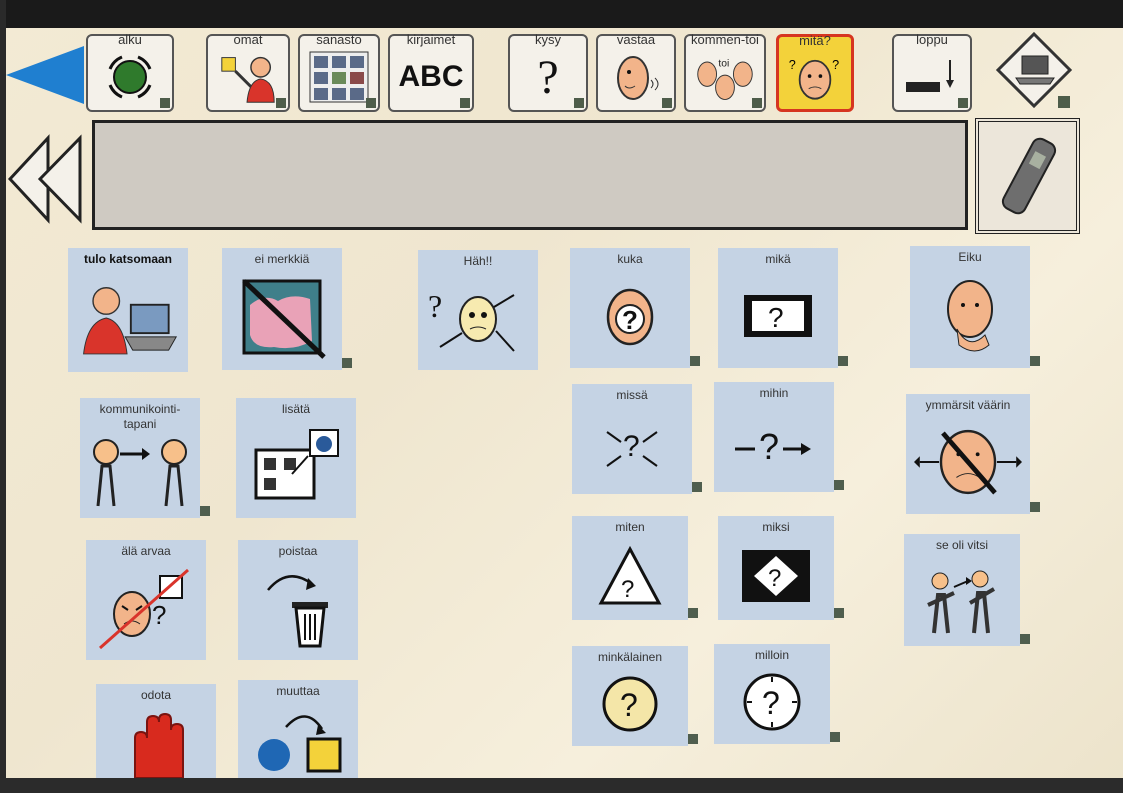 The height and width of the screenshot is (793, 1123). Describe the element at coordinates (298, 741) in the screenshot. I see `change-shape-icon` at that location.